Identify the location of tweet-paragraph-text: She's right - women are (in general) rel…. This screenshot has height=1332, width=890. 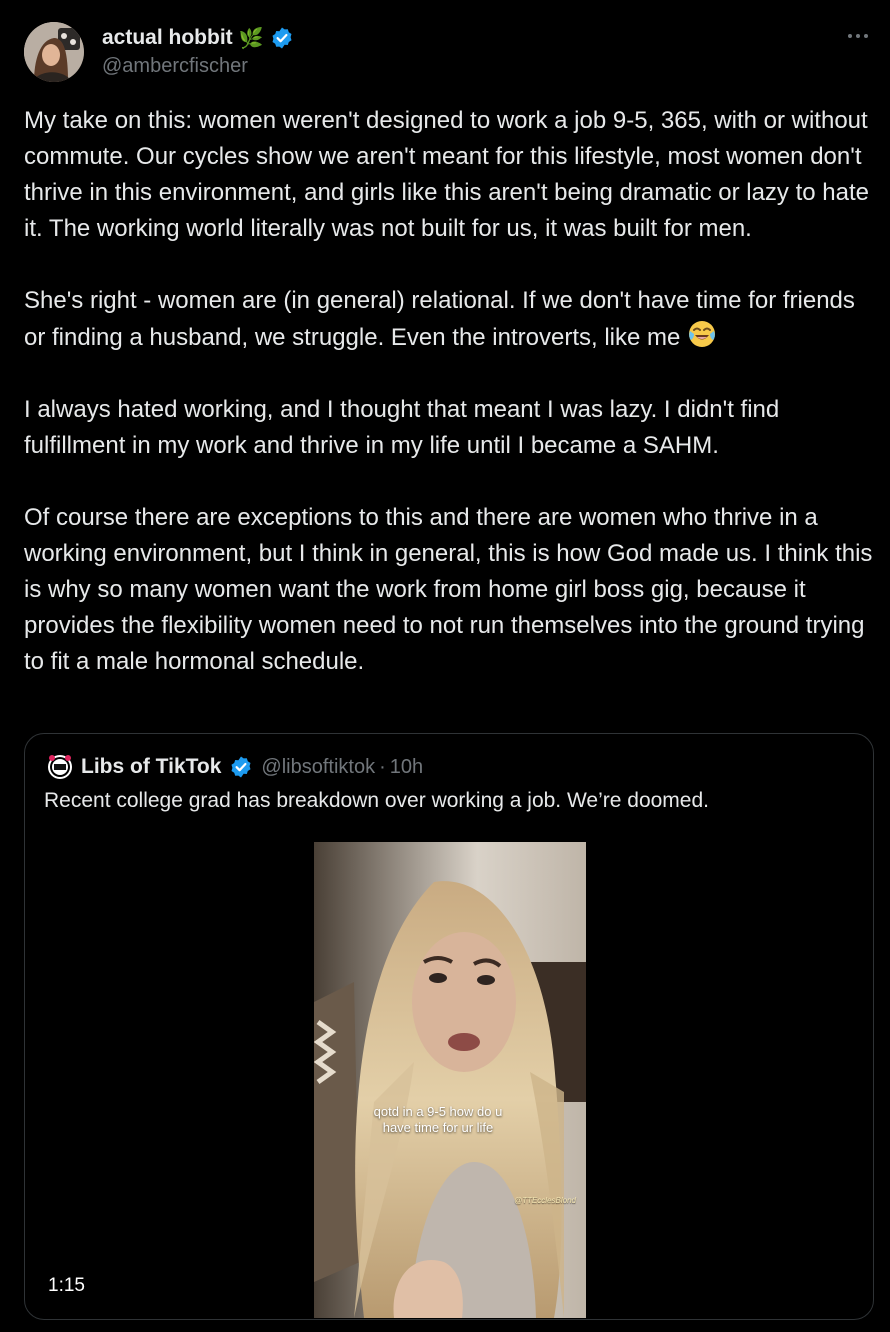
(439, 319).